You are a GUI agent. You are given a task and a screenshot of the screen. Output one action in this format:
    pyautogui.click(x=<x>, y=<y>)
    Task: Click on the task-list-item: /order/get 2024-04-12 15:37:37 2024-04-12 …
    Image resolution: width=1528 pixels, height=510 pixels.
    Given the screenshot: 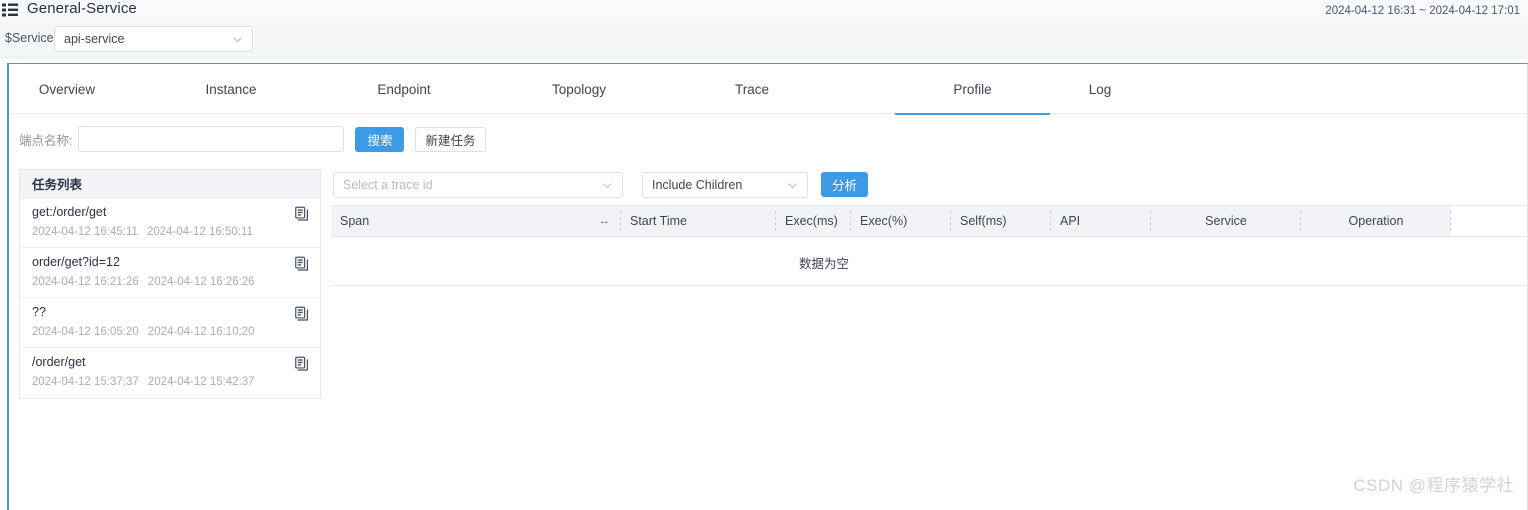 What is the action you would take?
    pyautogui.click(x=170, y=373)
    